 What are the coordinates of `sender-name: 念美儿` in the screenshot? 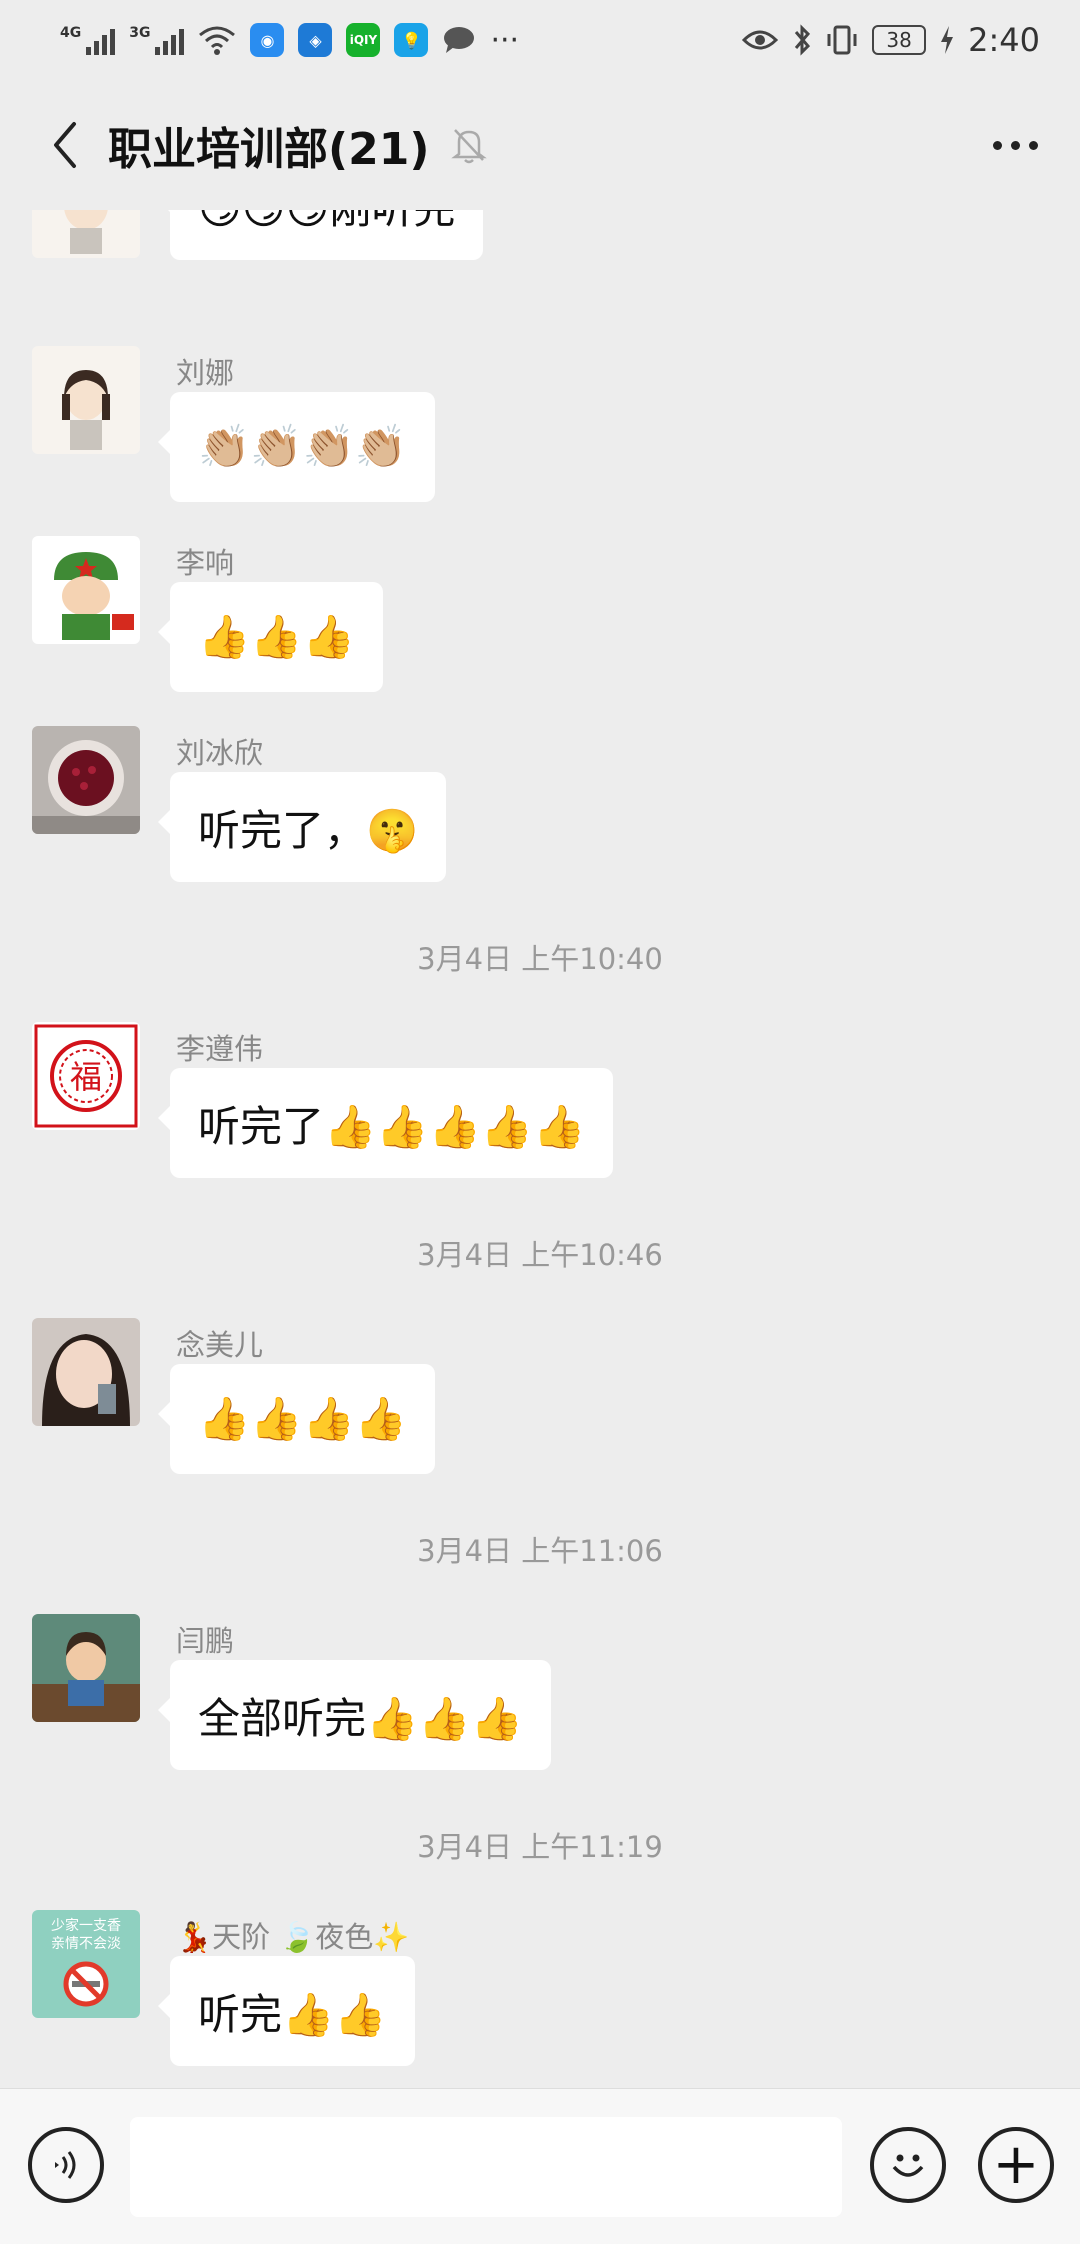 It's located at (220, 1345).